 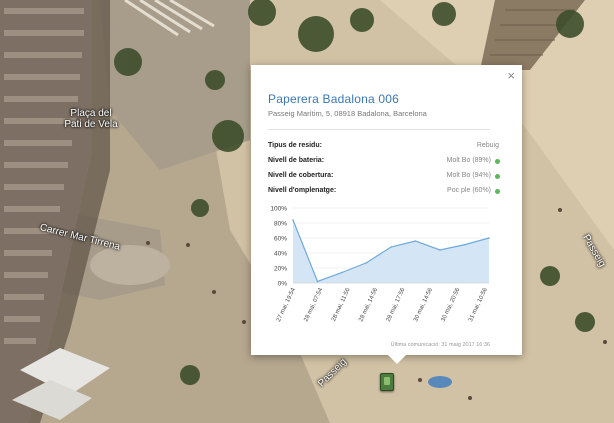 What do you see at coordinates (468, 160) in the screenshot?
I see `info-value: Molt Bo (89%)` at bounding box center [468, 160].